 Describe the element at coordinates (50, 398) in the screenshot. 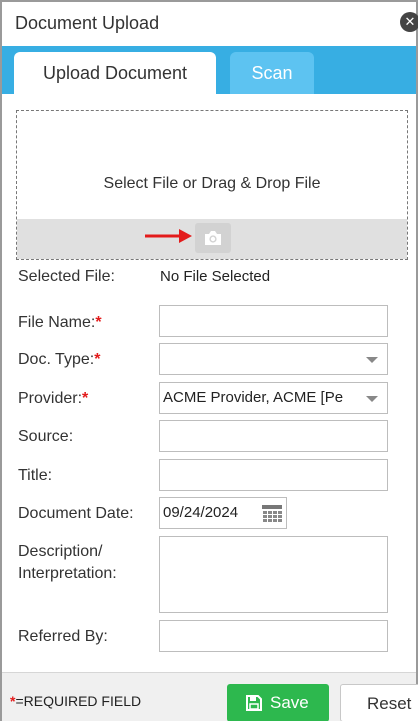

I see `provider-label-text: Provider:` at that location.